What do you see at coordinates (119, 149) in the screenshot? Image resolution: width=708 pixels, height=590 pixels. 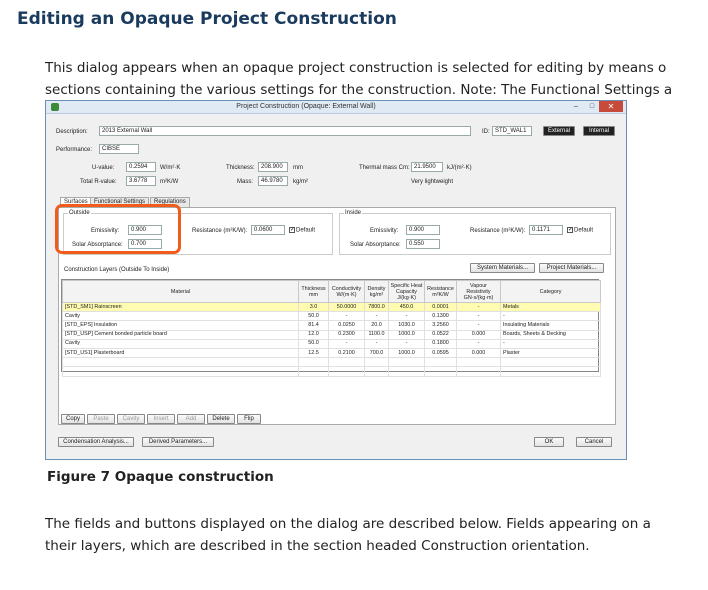 I see `performance-select: CIBSE` at bounding box center [119, 149].